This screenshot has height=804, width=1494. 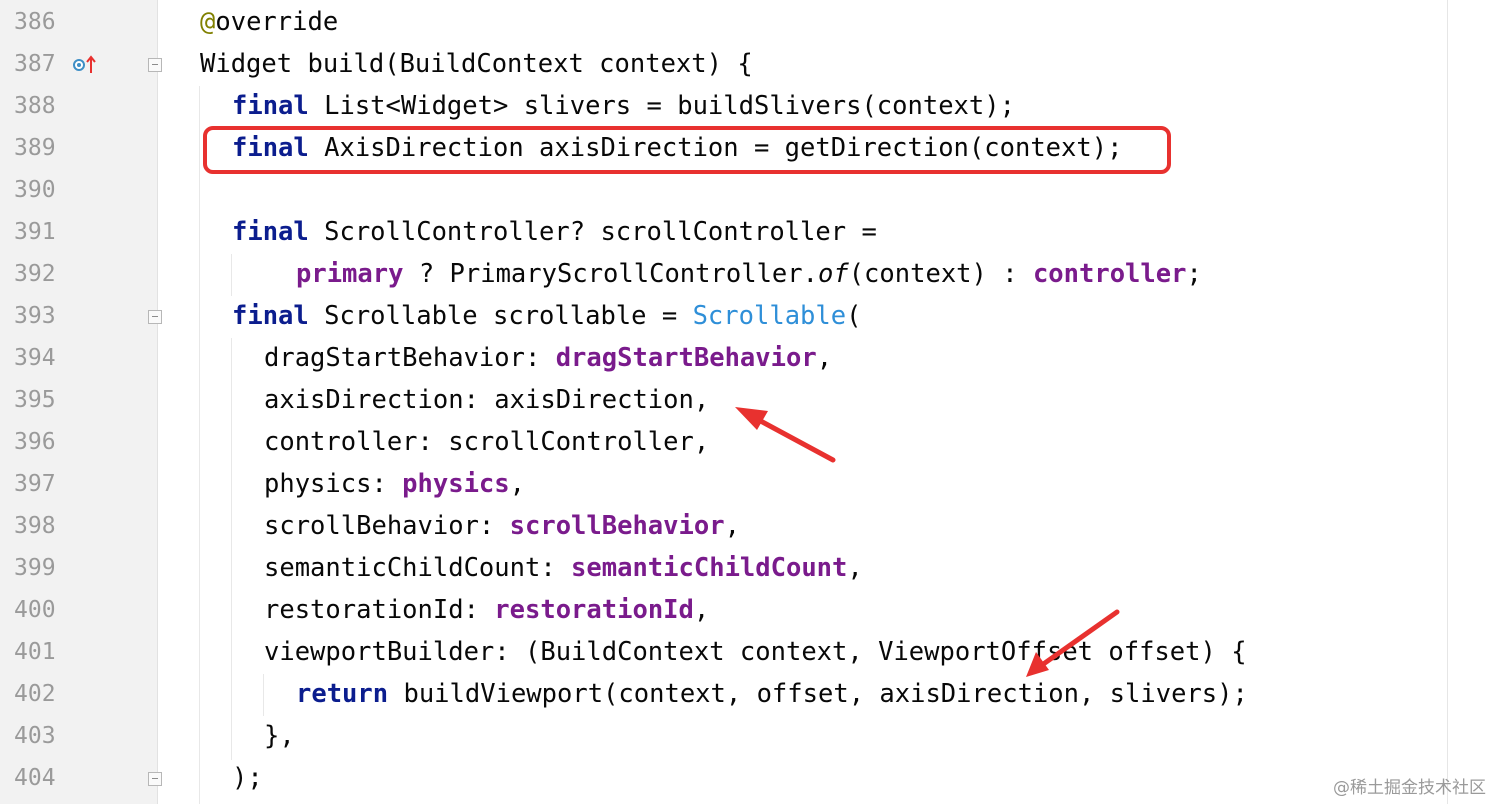 I want to click on arrow-to-viewport-axisdirection, so click(x=1073, y=643).